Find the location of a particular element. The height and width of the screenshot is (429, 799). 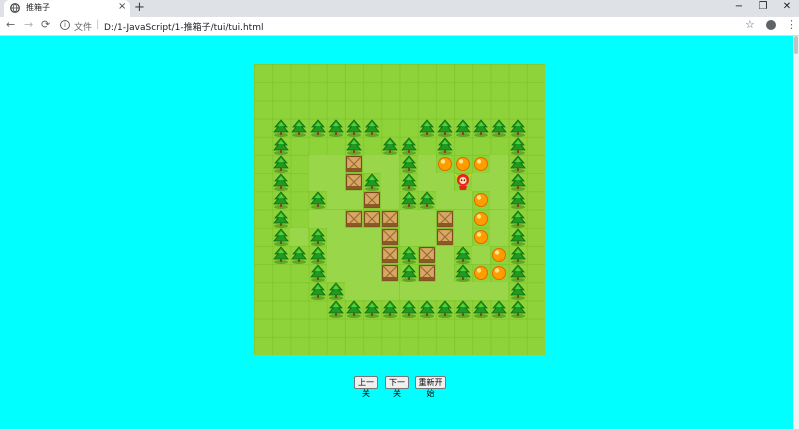

board-box-r6-c5 is located at coordinates (354, 182).